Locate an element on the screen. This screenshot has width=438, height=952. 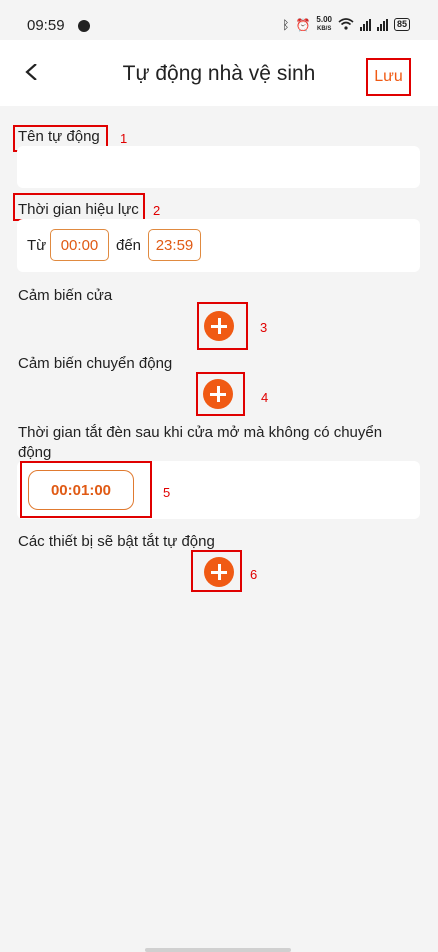
alarm-icon: ⏰ is located at coordinates (303, 24).